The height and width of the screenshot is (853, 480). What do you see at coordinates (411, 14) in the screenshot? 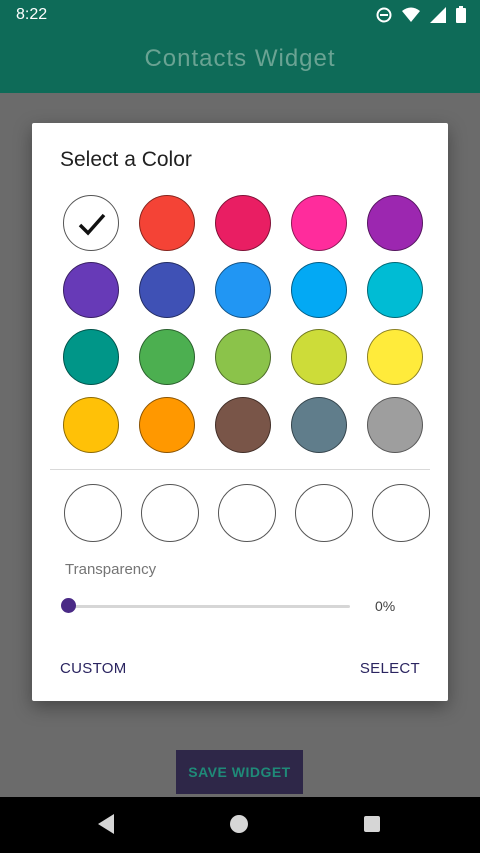
I see `wifi-icon` at bounding box center [411, 14].